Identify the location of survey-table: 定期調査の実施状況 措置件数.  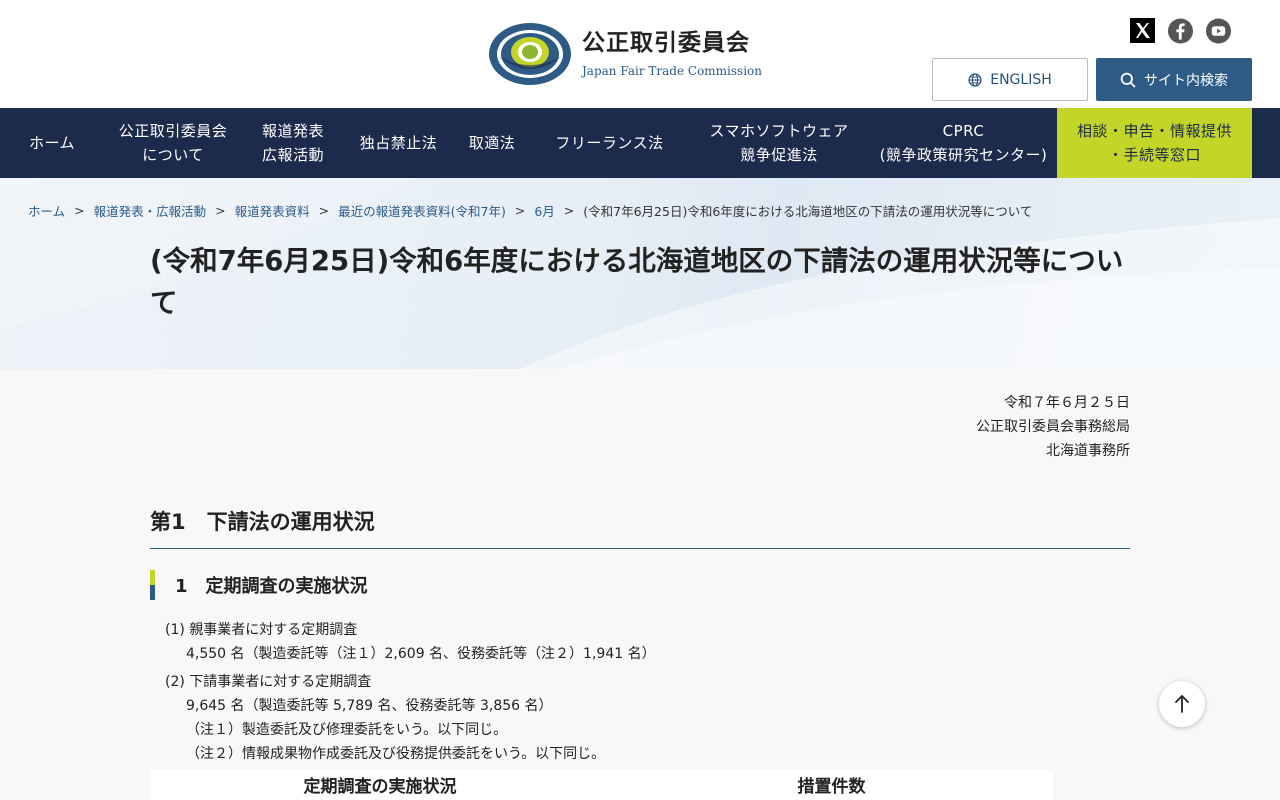
(601, 785).